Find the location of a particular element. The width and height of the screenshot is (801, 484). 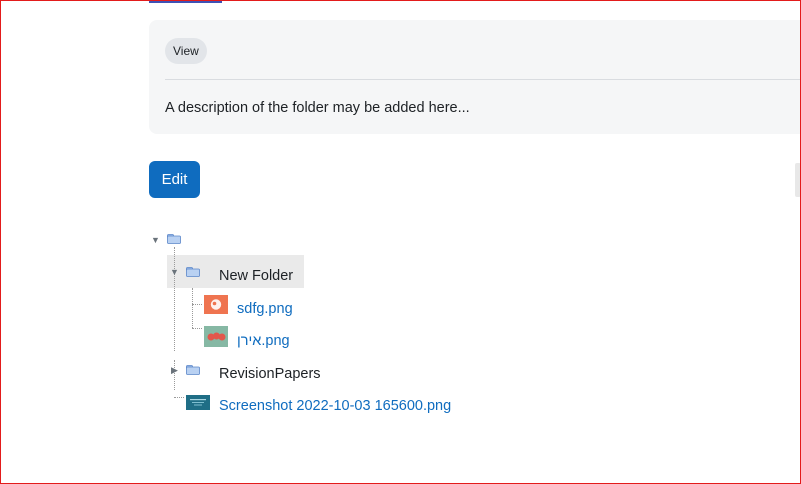

tree-line-new-folder is located at coordinates (192, 308).